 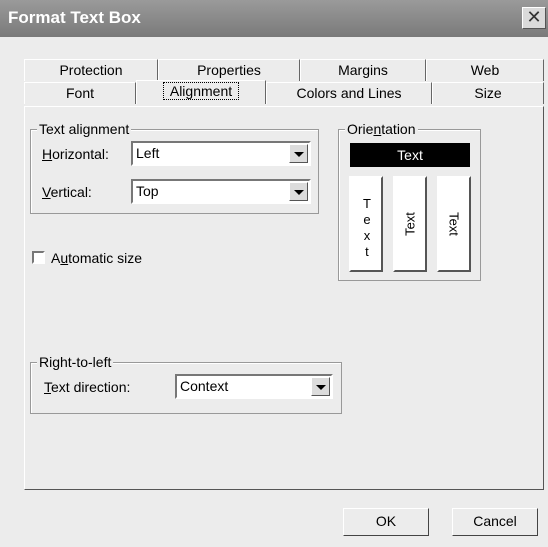 I want to click on horizontal-label: Horizontal:, so click(x=75, y=154).